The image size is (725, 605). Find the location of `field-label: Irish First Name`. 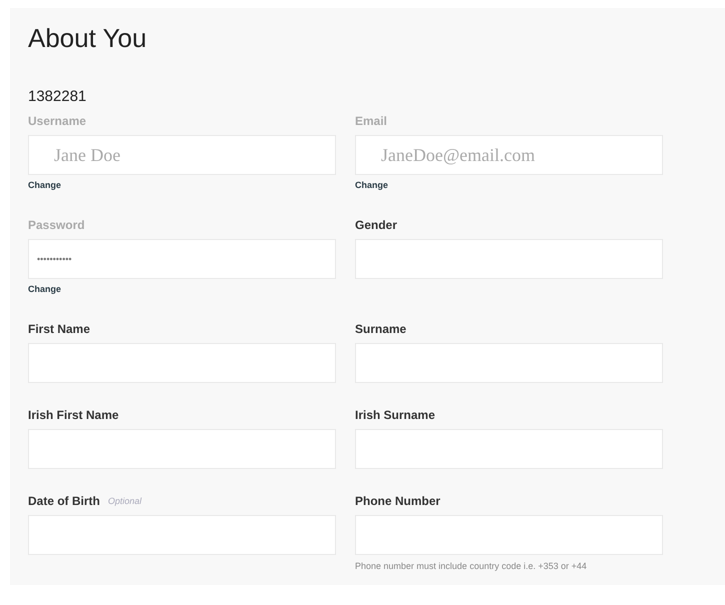

field-label: Irish First Name is located at coordinates (73, 415).